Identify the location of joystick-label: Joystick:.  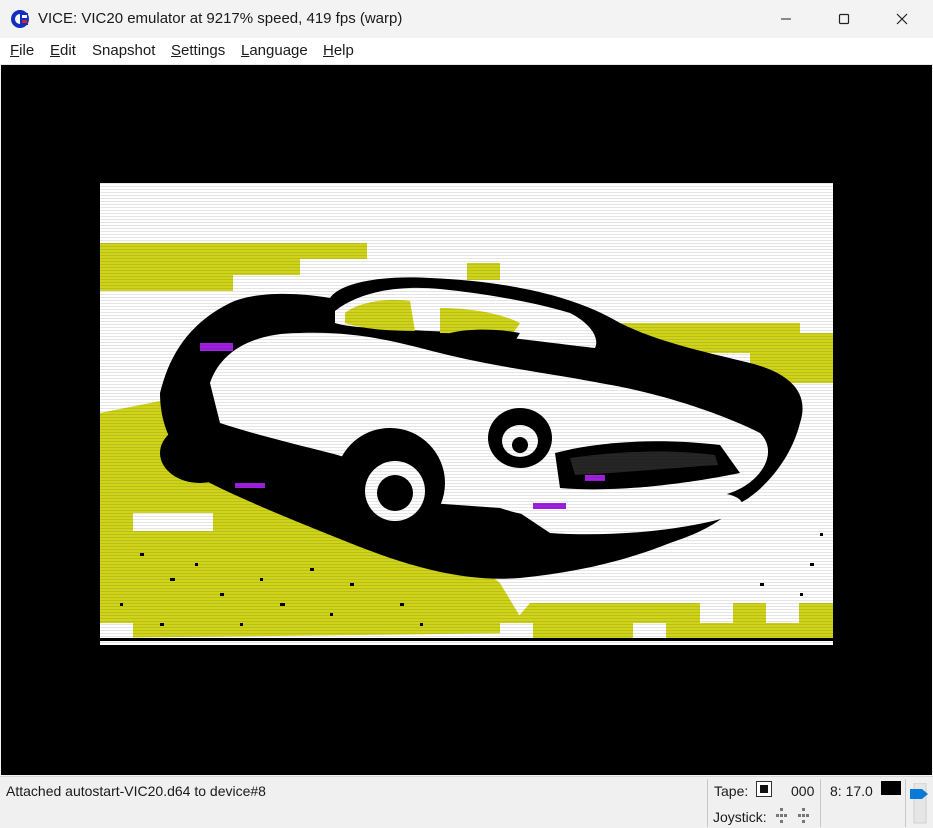
(740, 817).